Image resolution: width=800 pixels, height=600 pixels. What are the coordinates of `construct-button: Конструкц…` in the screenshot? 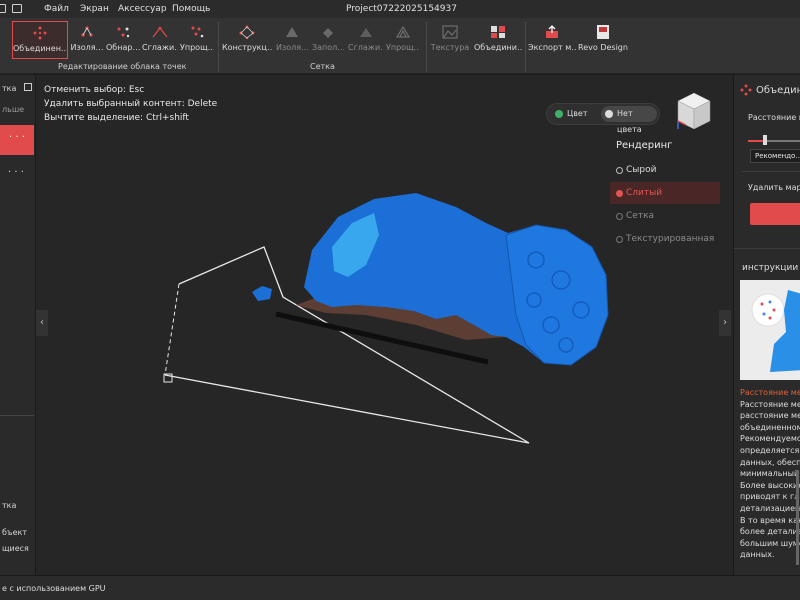 It's located at (247, 40).